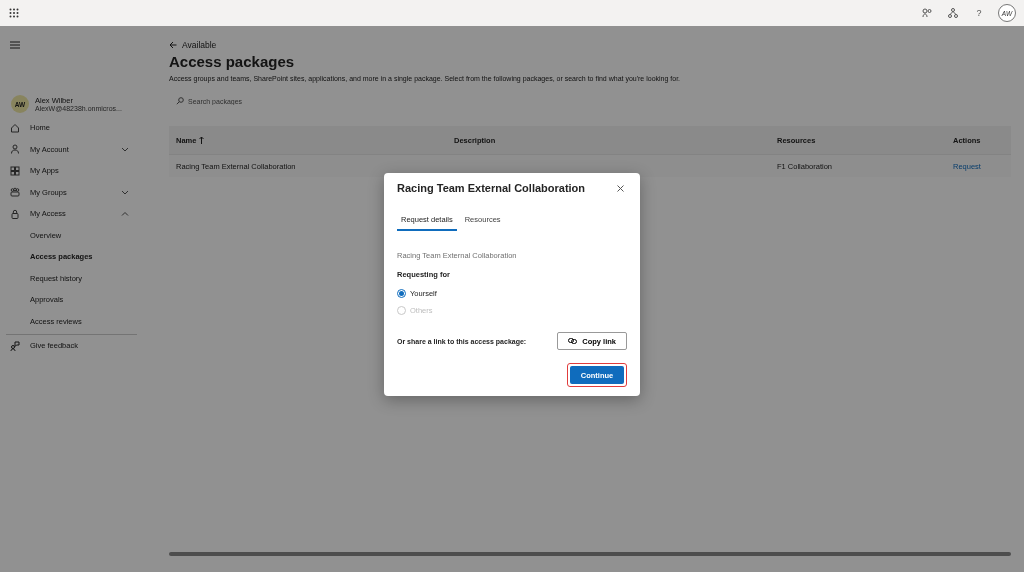  Describe the element at coordinates (14, 13) in the screenshot. I see `app-launcher-icon` at that location.